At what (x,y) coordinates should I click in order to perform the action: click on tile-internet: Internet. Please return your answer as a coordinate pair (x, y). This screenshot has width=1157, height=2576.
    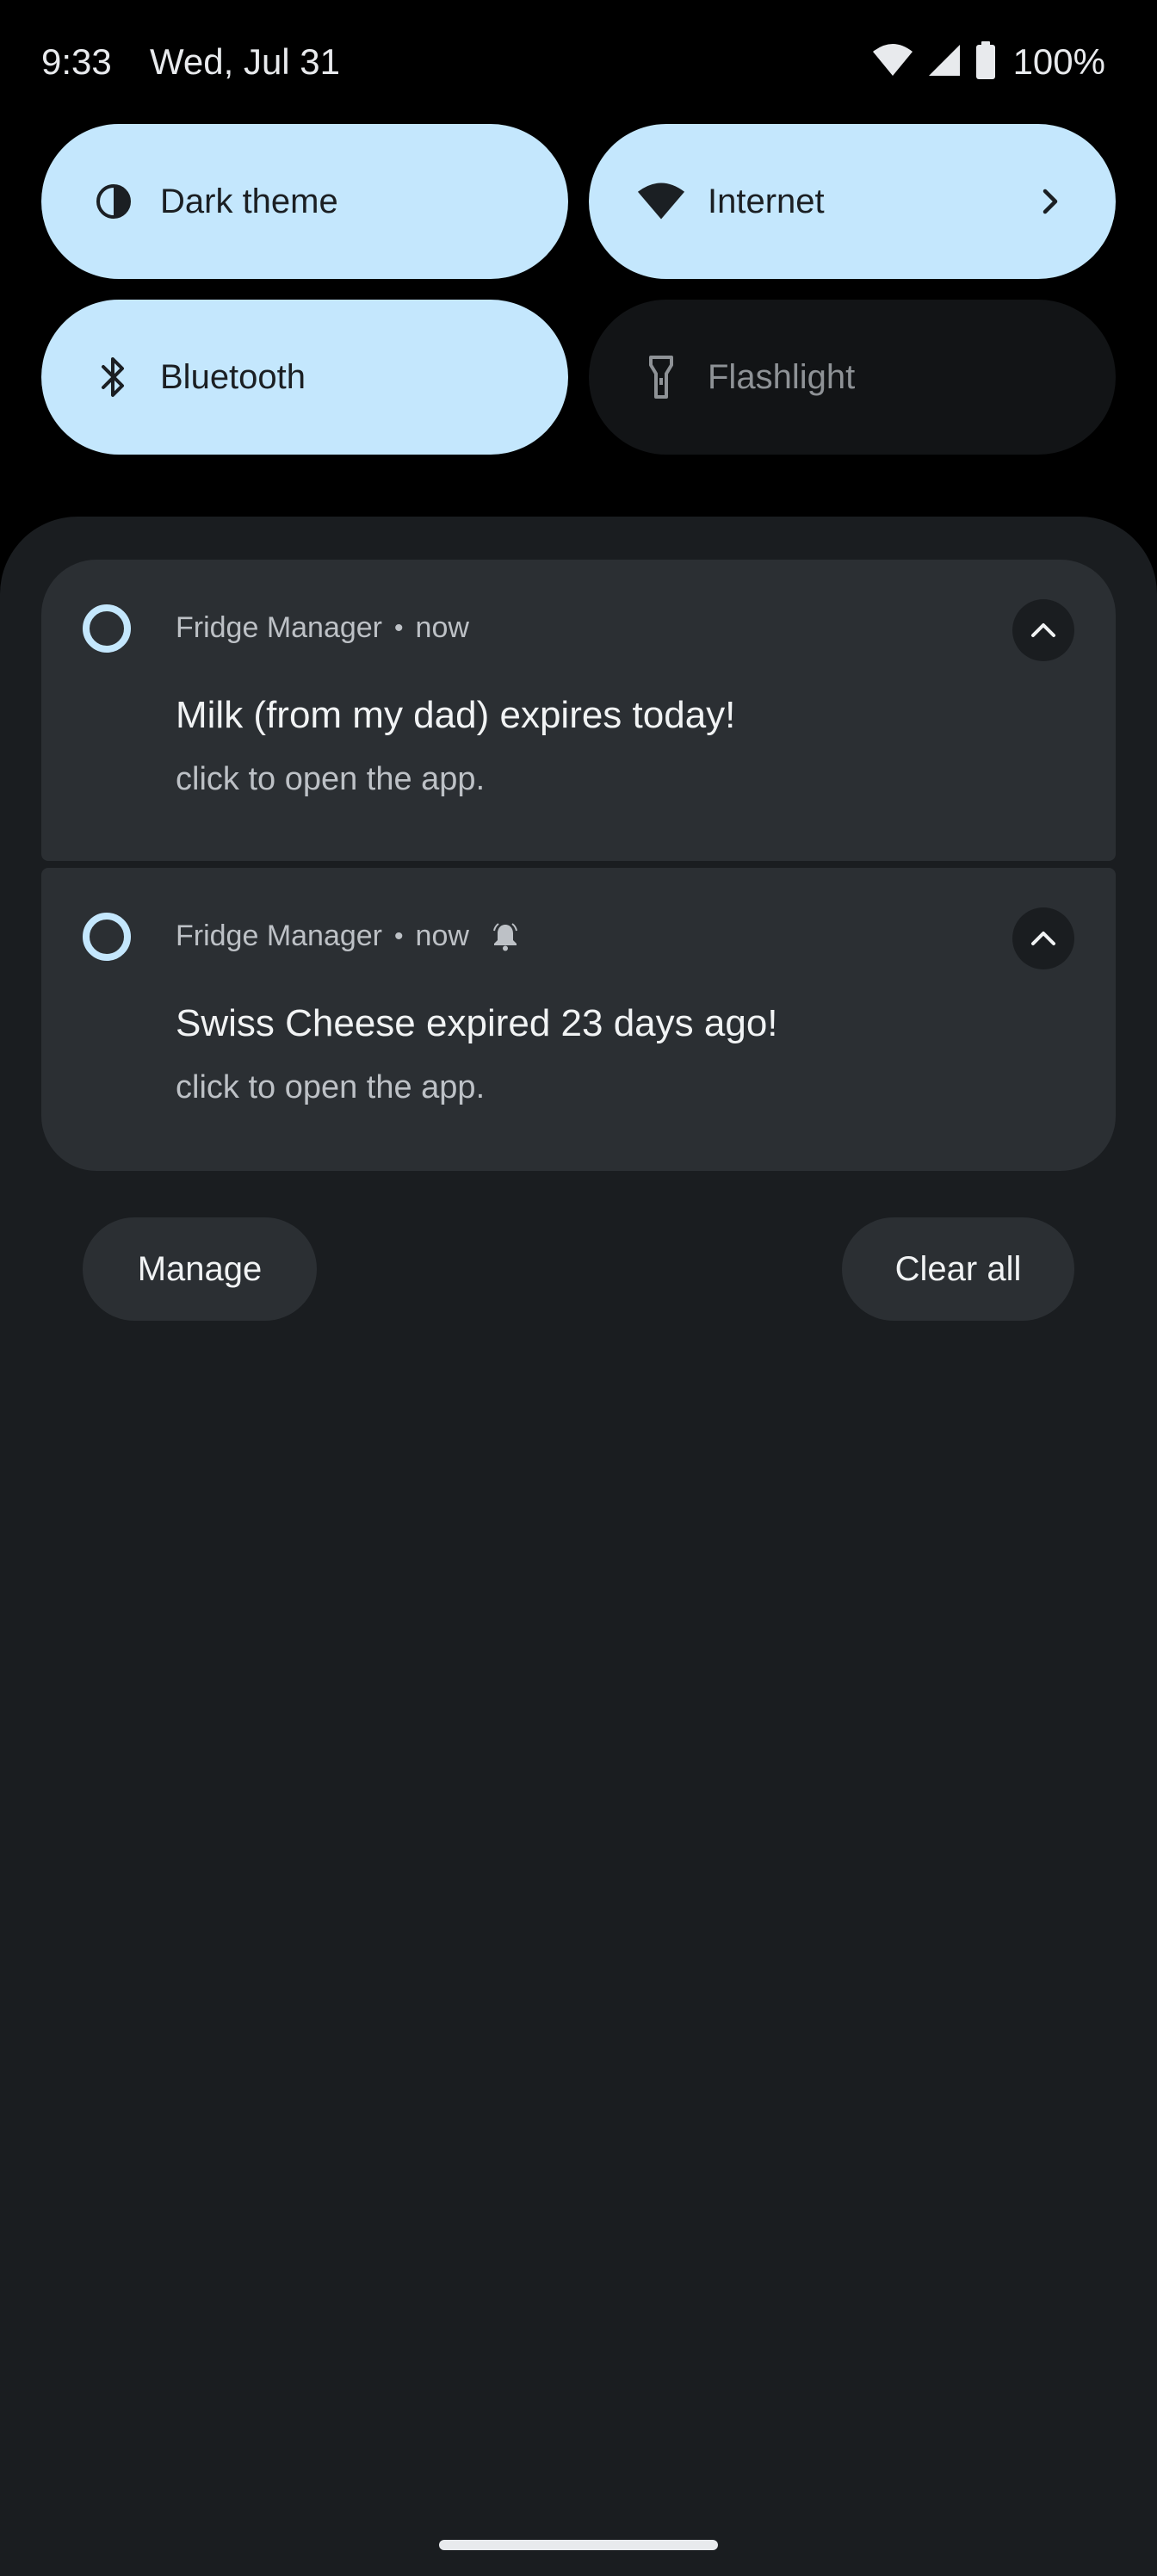
    Looking at the image, I should click on (852, 202).